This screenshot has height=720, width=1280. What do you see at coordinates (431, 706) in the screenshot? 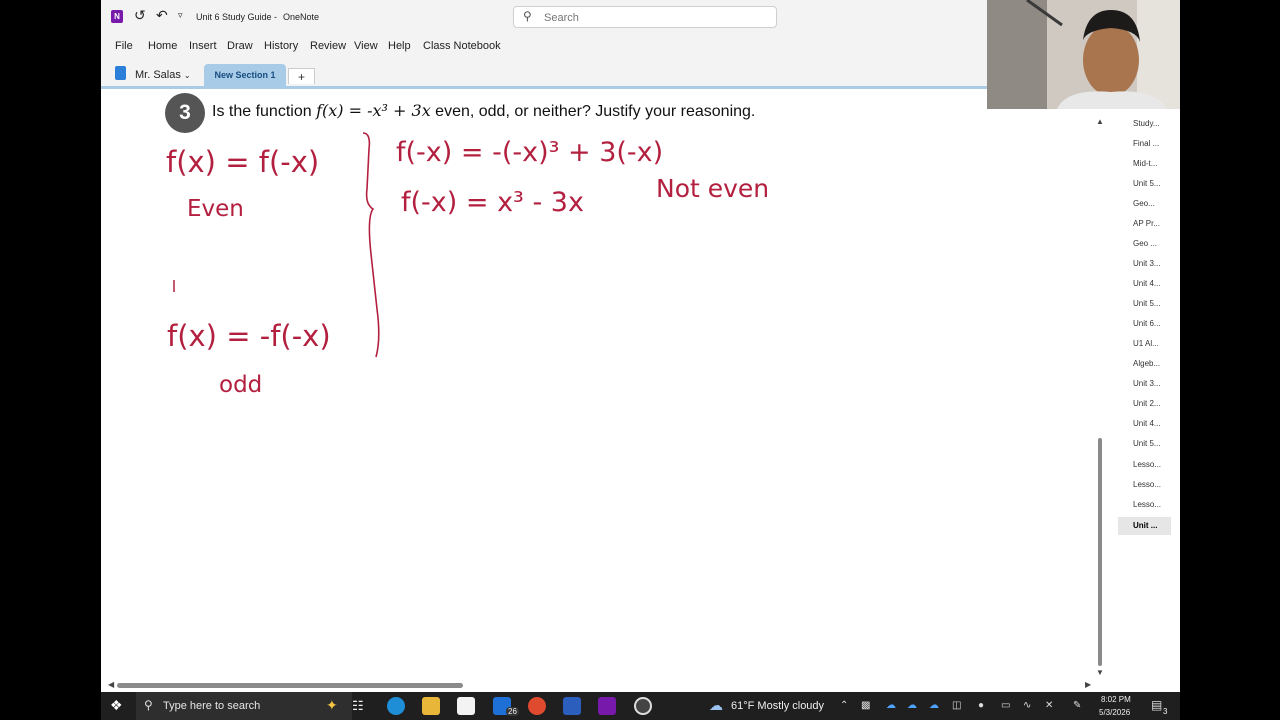
I see `file-explorer-icon` at bounding box center [431, 706].